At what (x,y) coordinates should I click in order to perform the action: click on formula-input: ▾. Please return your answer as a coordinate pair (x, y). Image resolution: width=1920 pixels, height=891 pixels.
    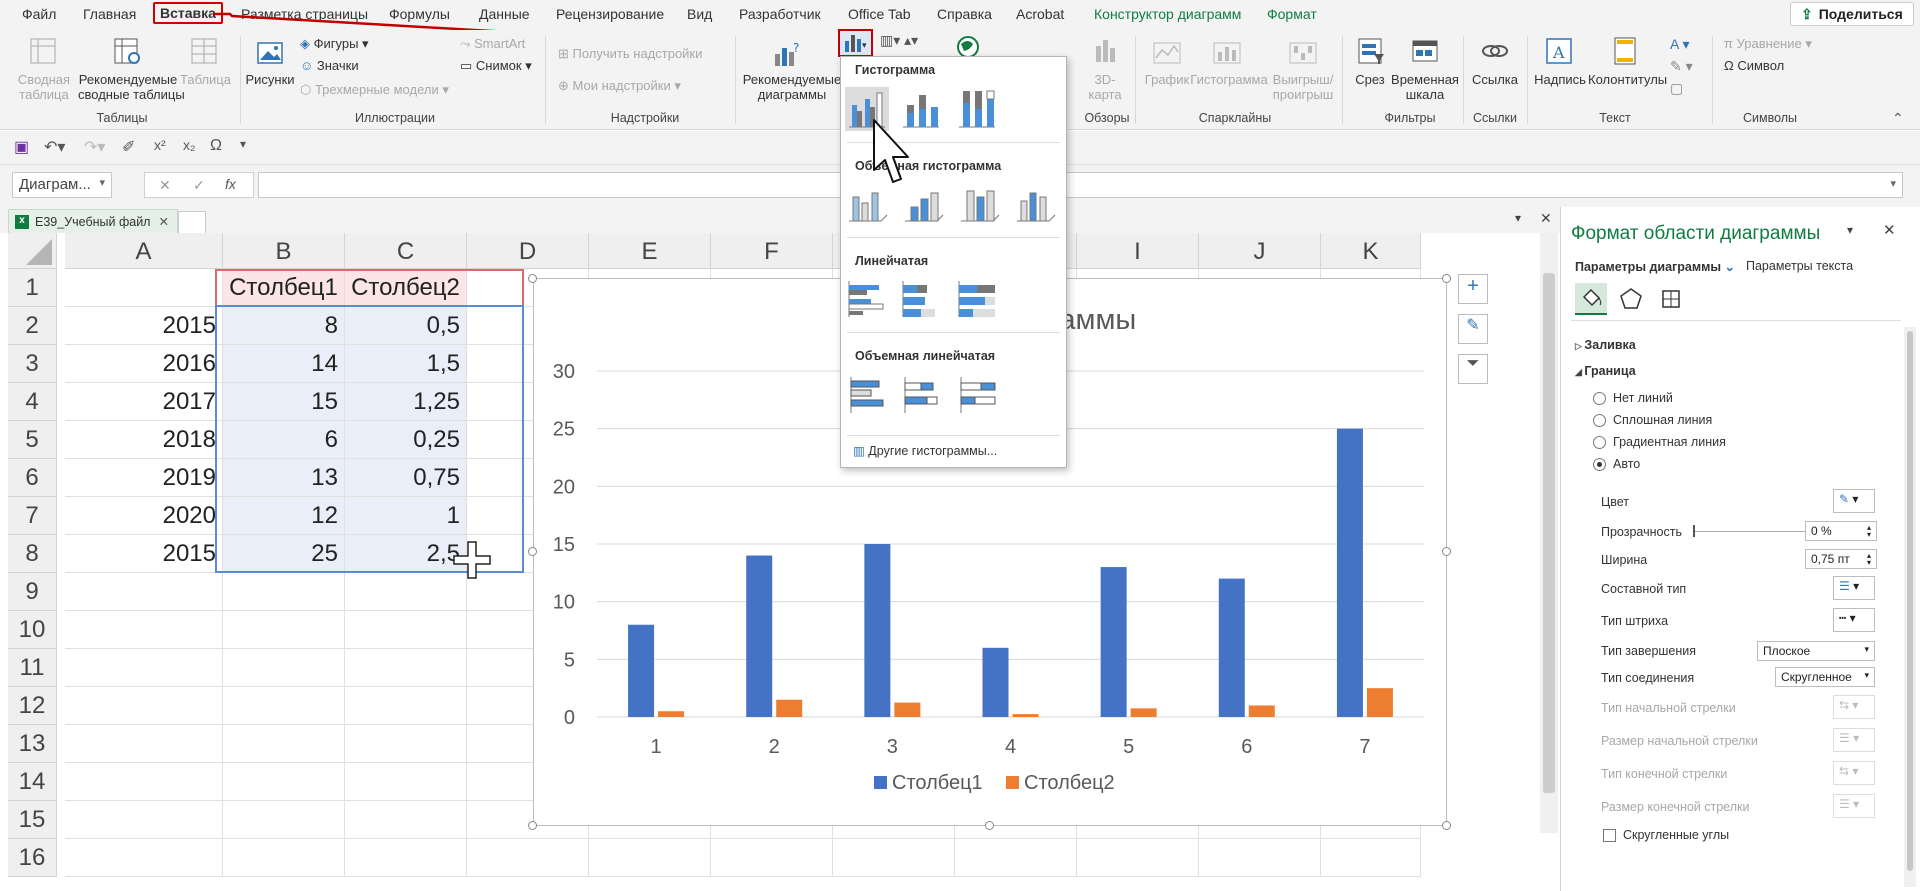
    Looking at the image, I should click on (1080, 185).